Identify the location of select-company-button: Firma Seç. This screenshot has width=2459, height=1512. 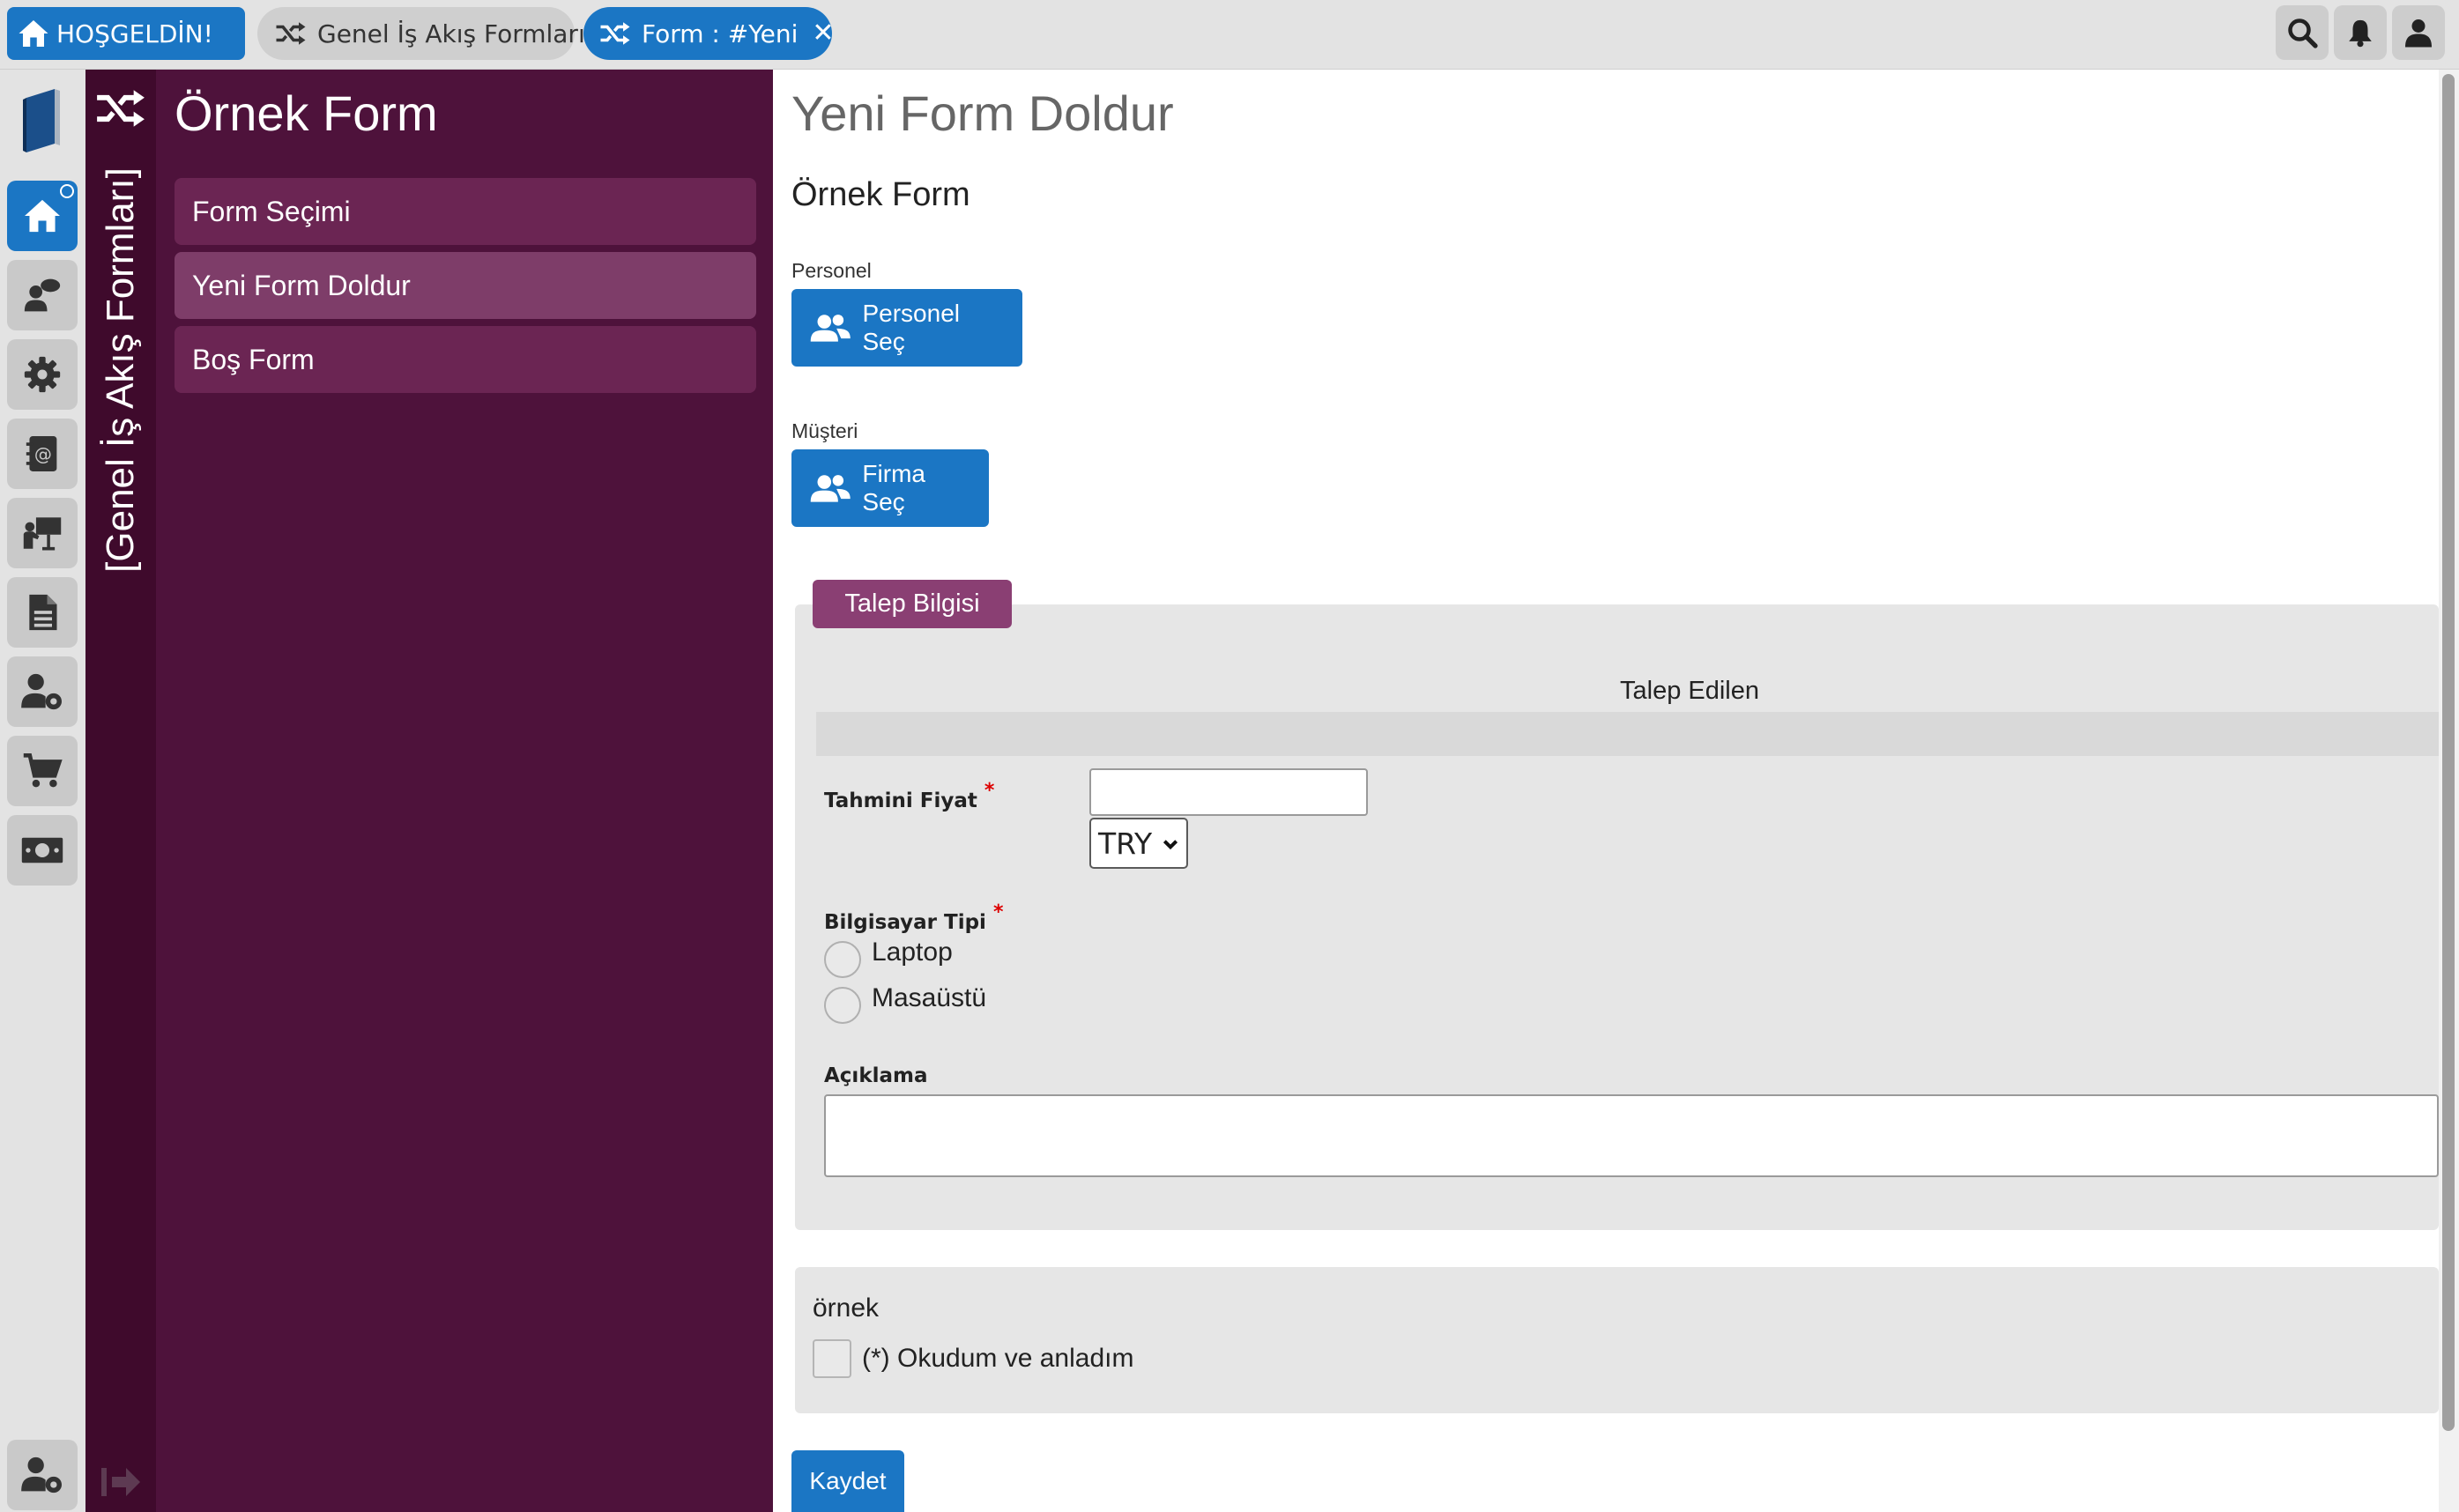
(890, 488).